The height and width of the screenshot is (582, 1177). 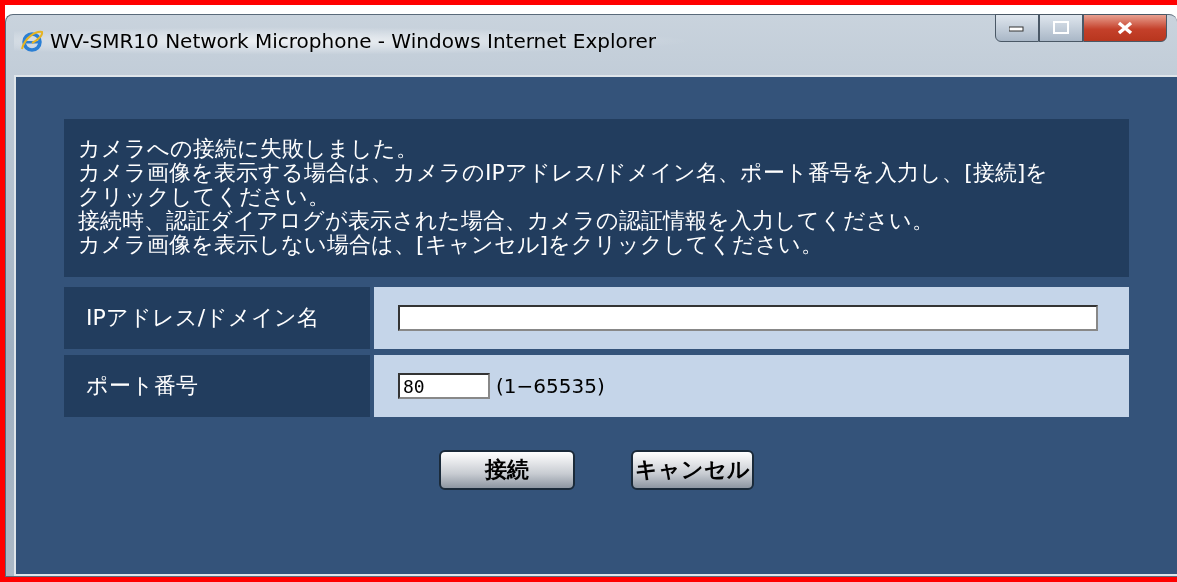 I want to click on maximize-button, so click(x=1061, y=28).